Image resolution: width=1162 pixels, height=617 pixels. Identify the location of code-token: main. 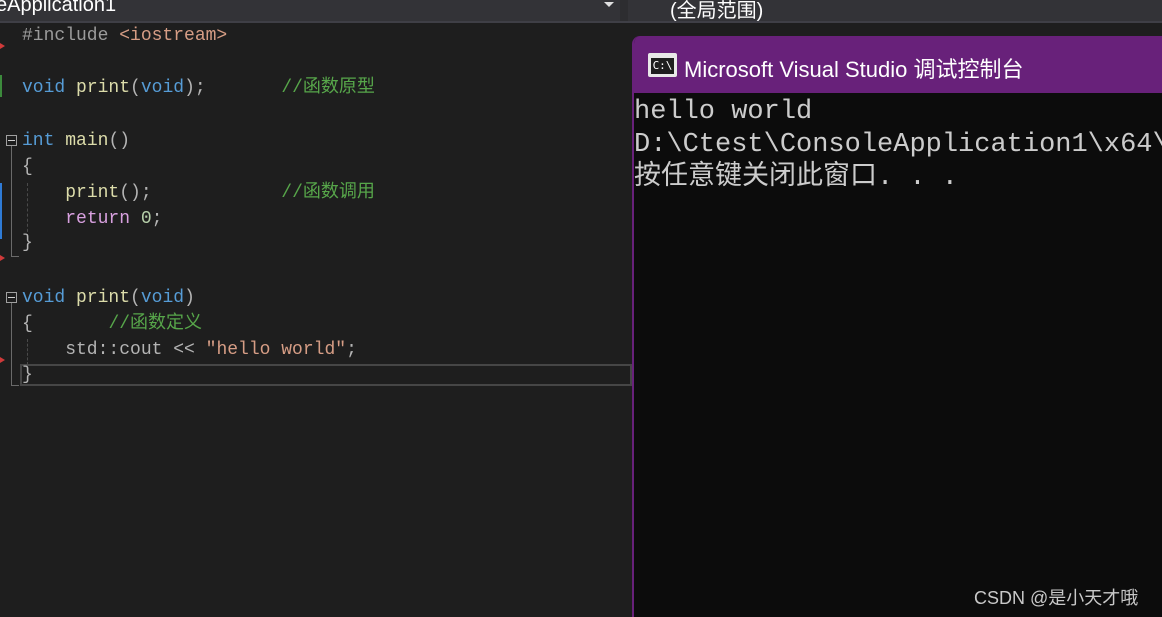
(87, 141).